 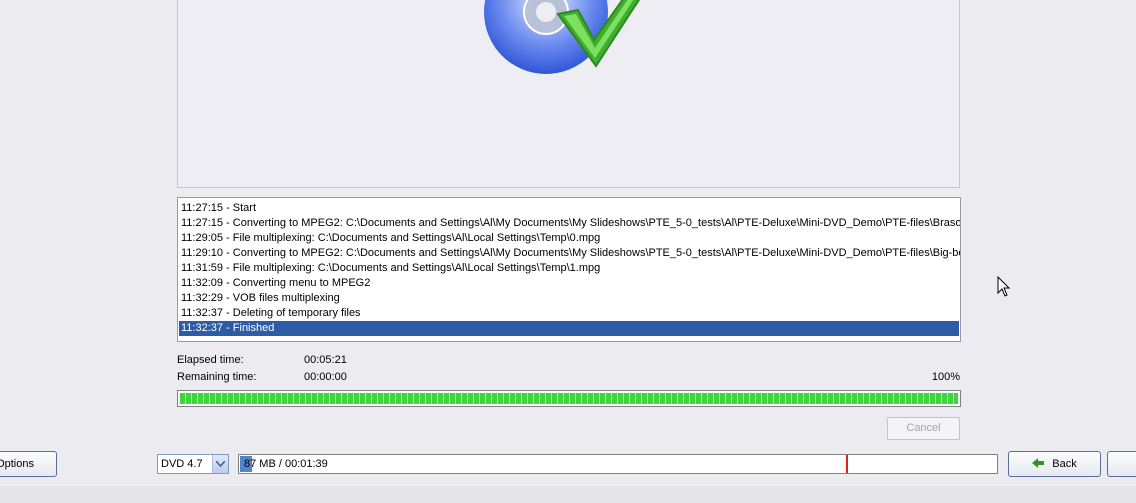 I want to click on options-button: Options, so click(x=28, y=464).